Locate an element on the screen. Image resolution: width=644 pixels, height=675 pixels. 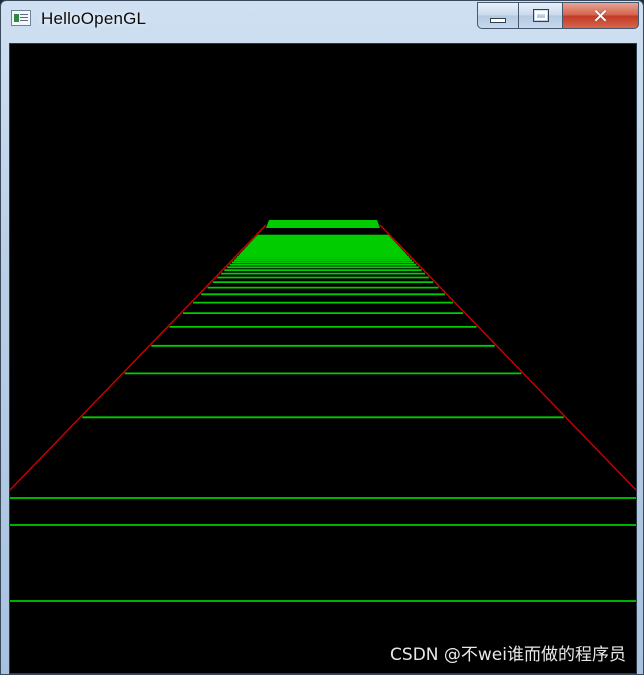
maximize-button is located at coordinates (541, 15).